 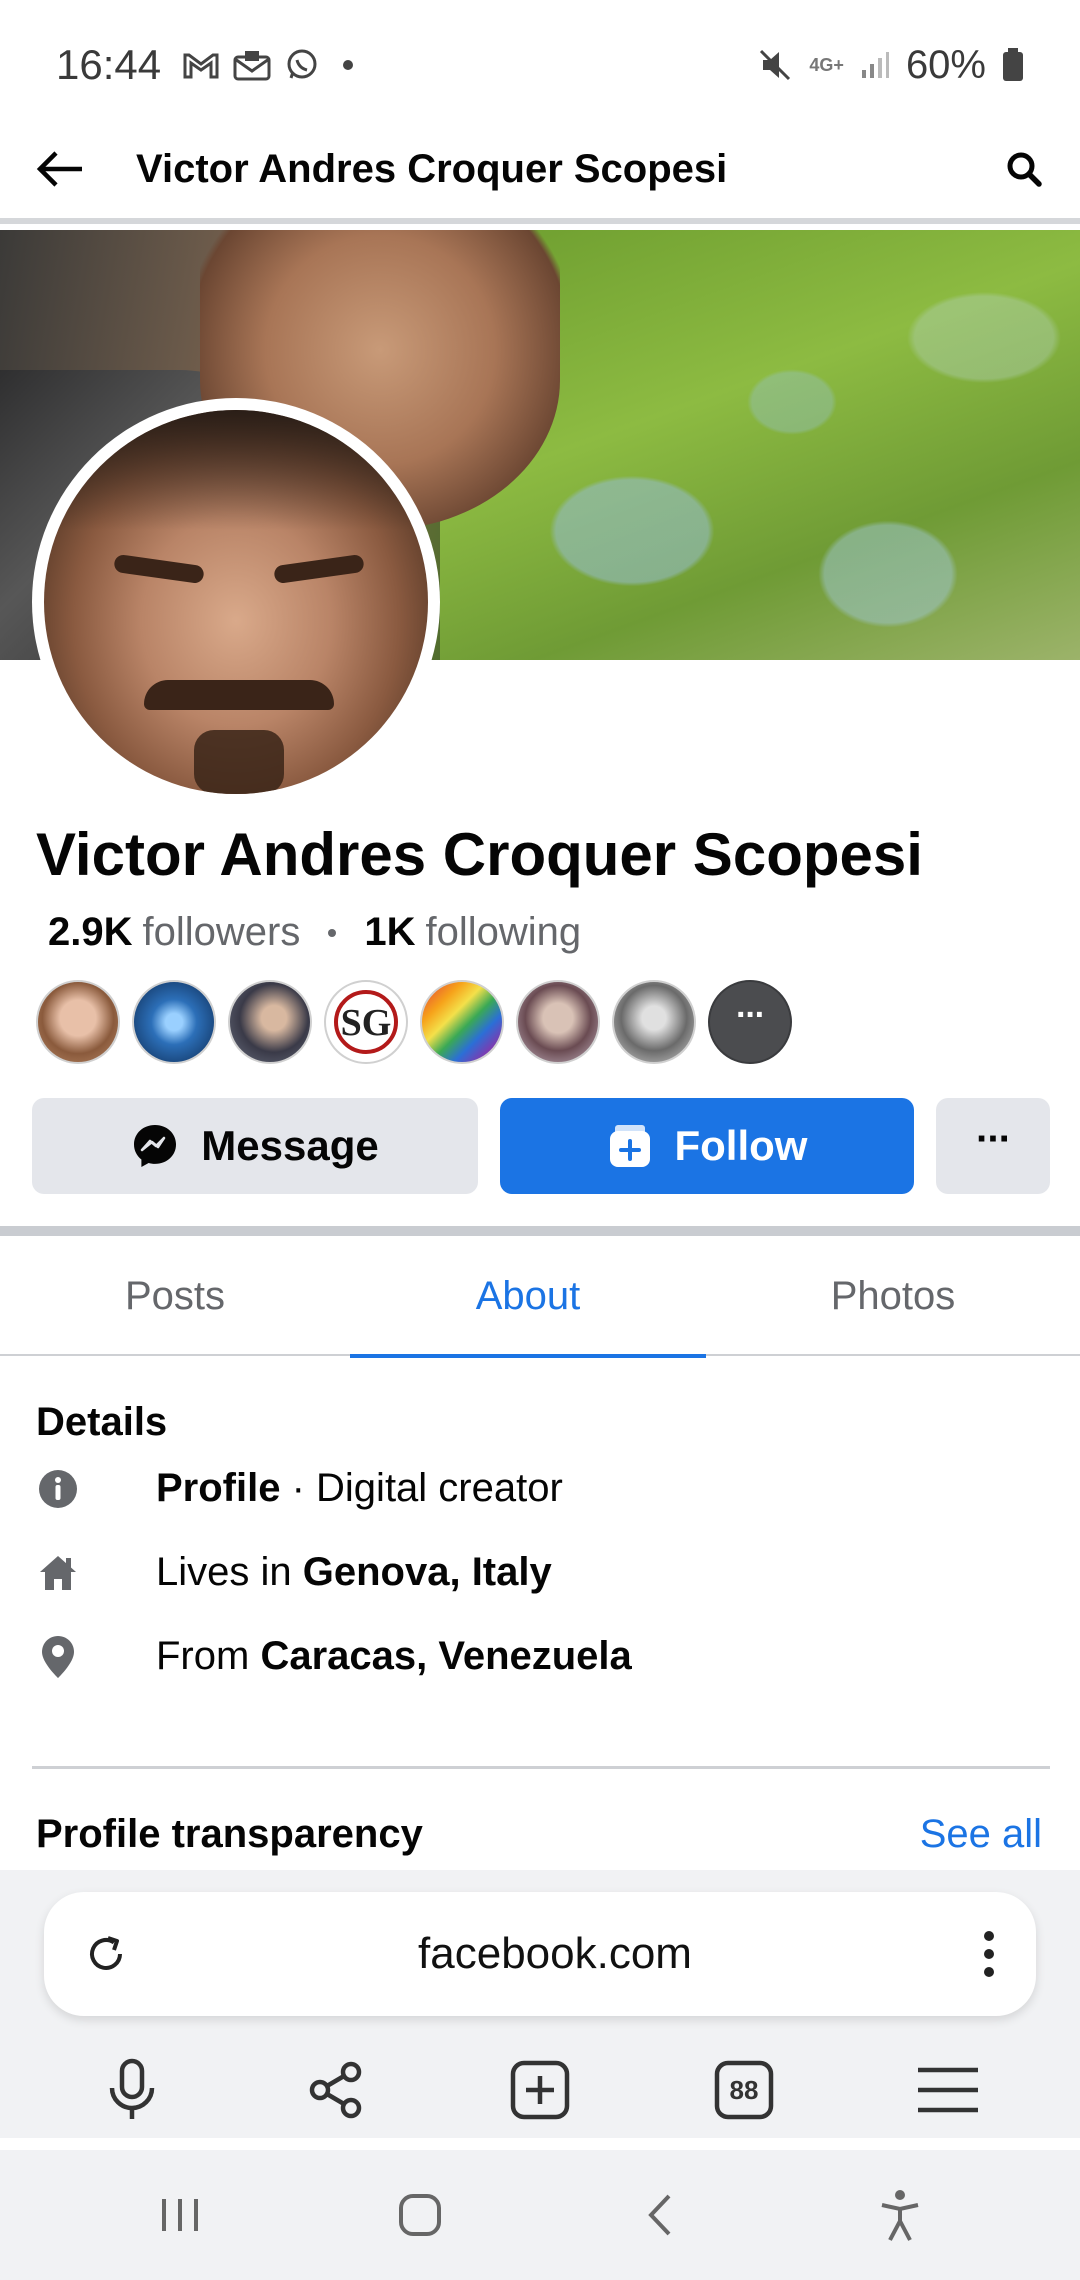 I want to click on tab-about: About, so click(x=528, y=1297).